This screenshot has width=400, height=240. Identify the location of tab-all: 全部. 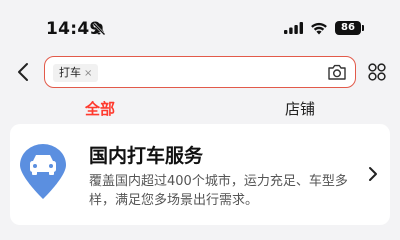
(100, 108).